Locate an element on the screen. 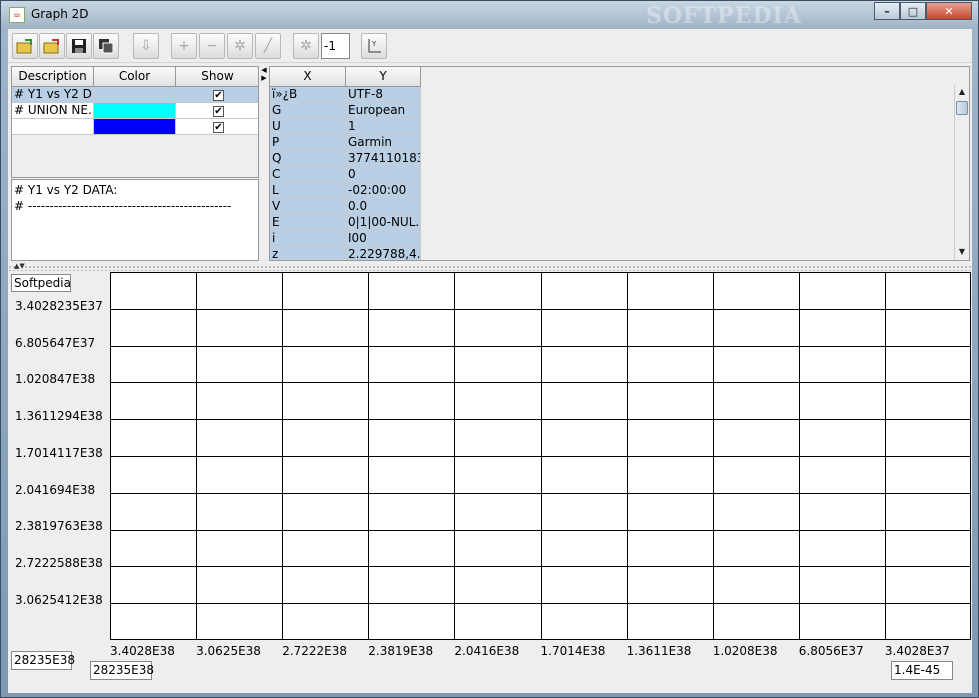 This screenshot has width=979, height=698. java-app-icon: ☕ is located at coordinates (17, 15).